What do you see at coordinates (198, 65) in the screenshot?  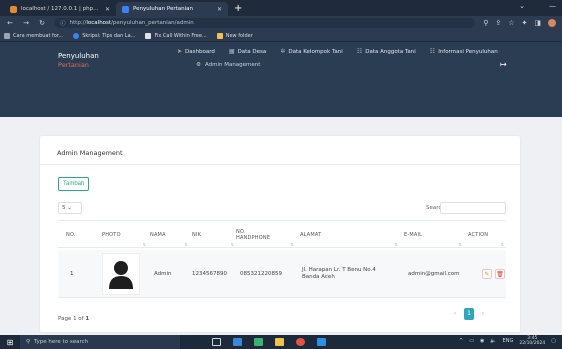 I see `settings-icon: ⚙` at bounding box center [198, 65].